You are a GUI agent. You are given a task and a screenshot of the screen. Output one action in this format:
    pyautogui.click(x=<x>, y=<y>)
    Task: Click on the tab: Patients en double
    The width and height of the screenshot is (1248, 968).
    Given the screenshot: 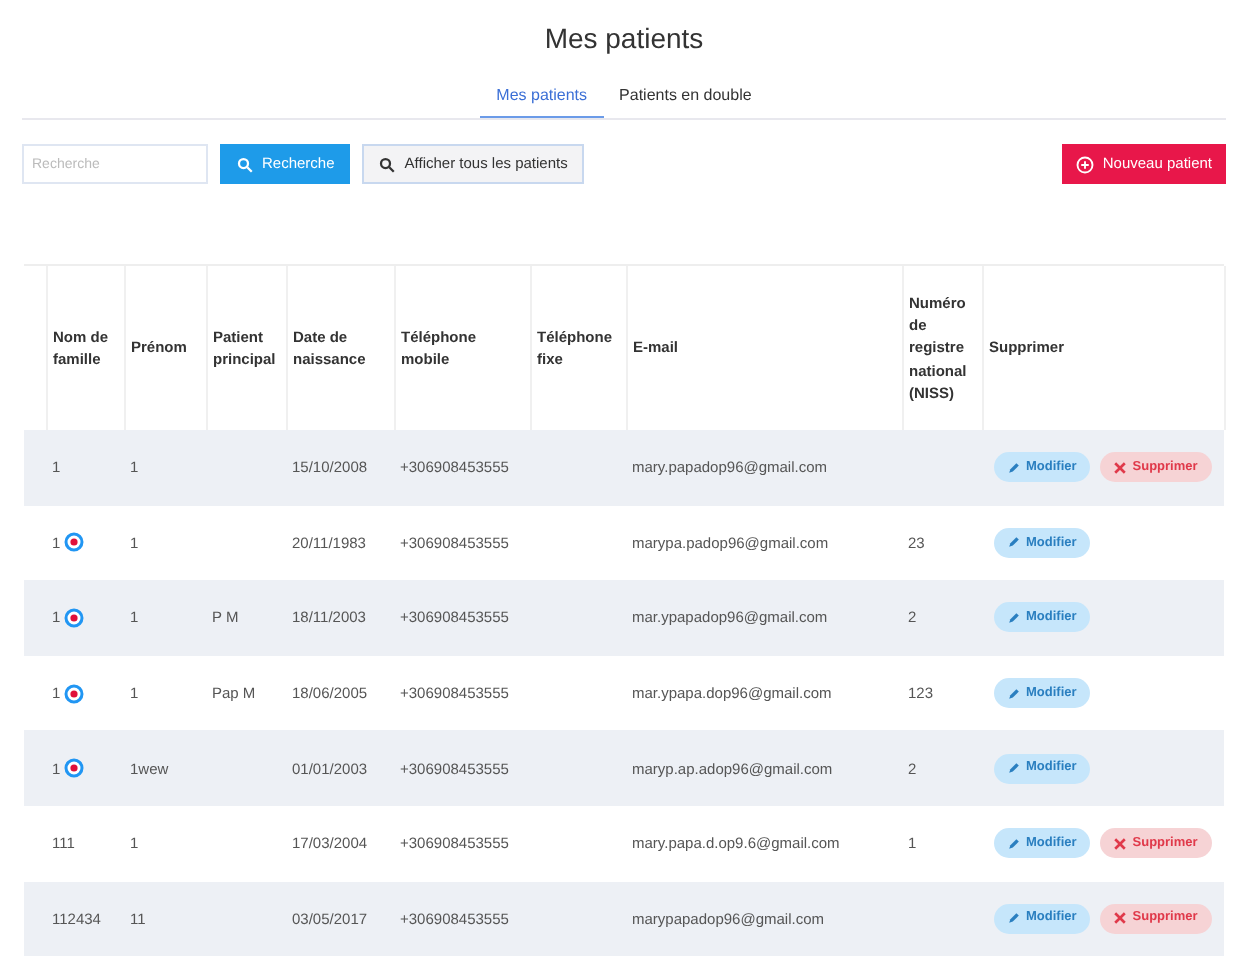 What is the action you would take?
    pyautogui.click(x=685, y=101)
    